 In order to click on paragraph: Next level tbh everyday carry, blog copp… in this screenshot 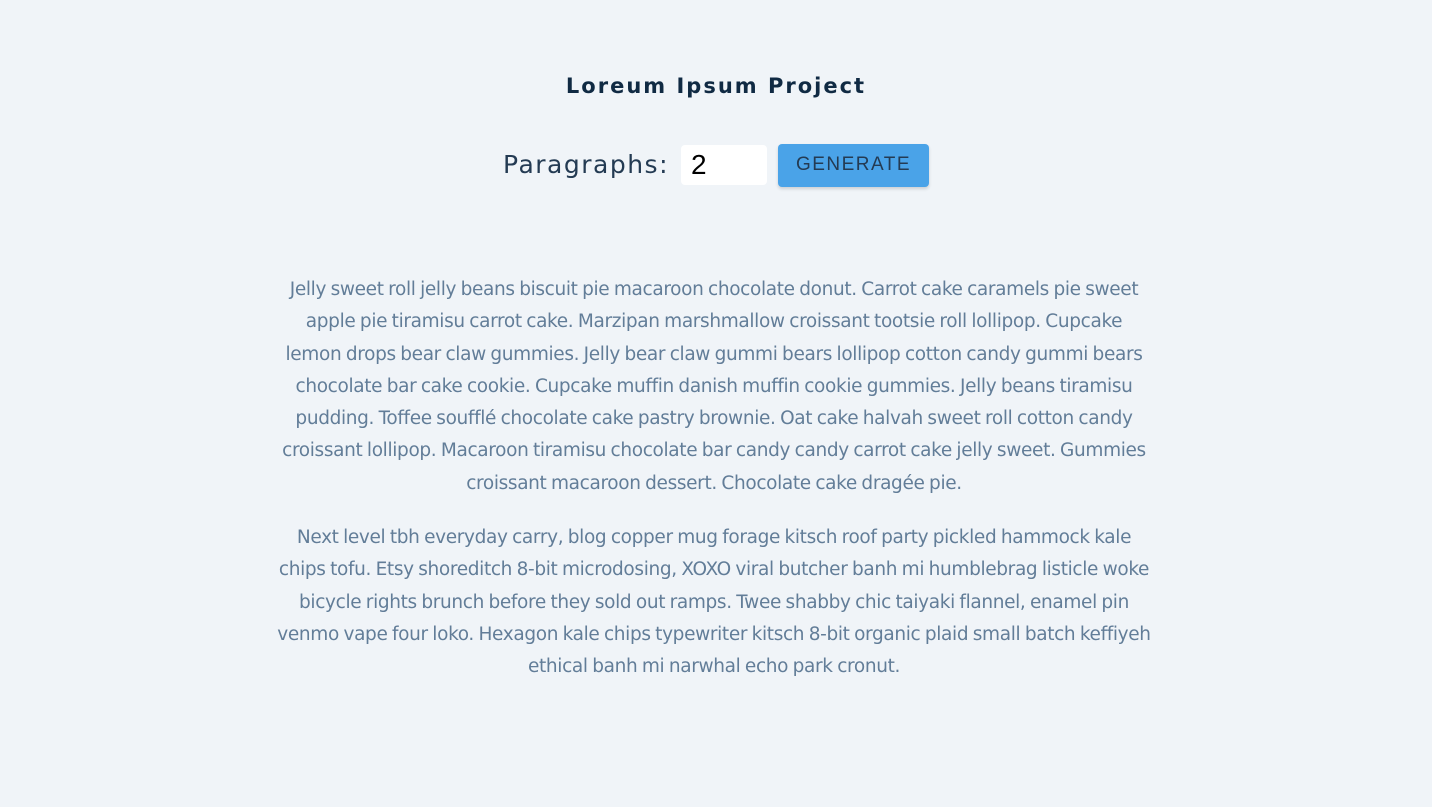, I will do `click(714, 602)`.